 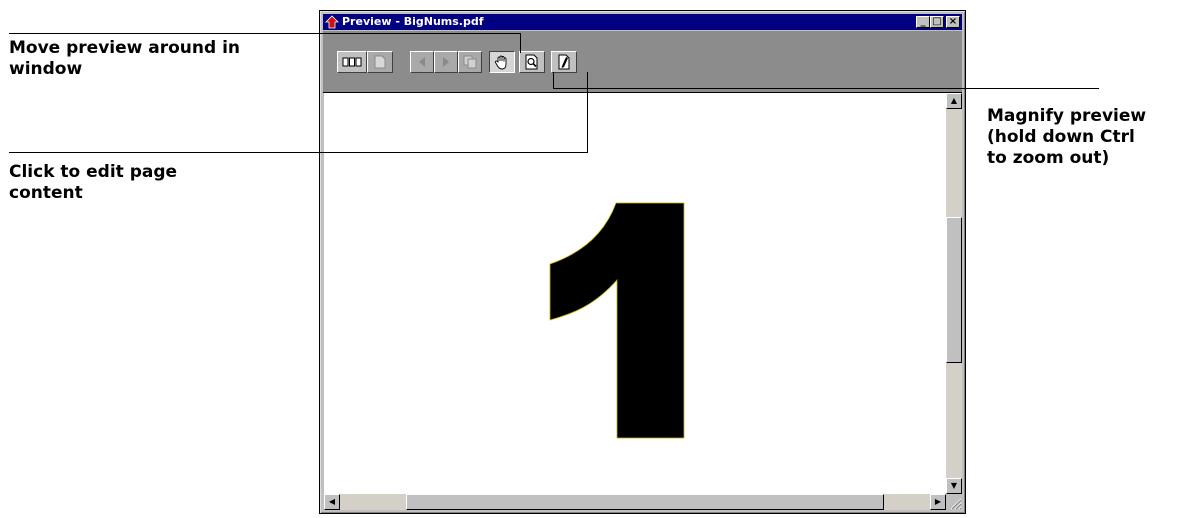 I want to click on edit-page-icon, so click(x=564, y=62).